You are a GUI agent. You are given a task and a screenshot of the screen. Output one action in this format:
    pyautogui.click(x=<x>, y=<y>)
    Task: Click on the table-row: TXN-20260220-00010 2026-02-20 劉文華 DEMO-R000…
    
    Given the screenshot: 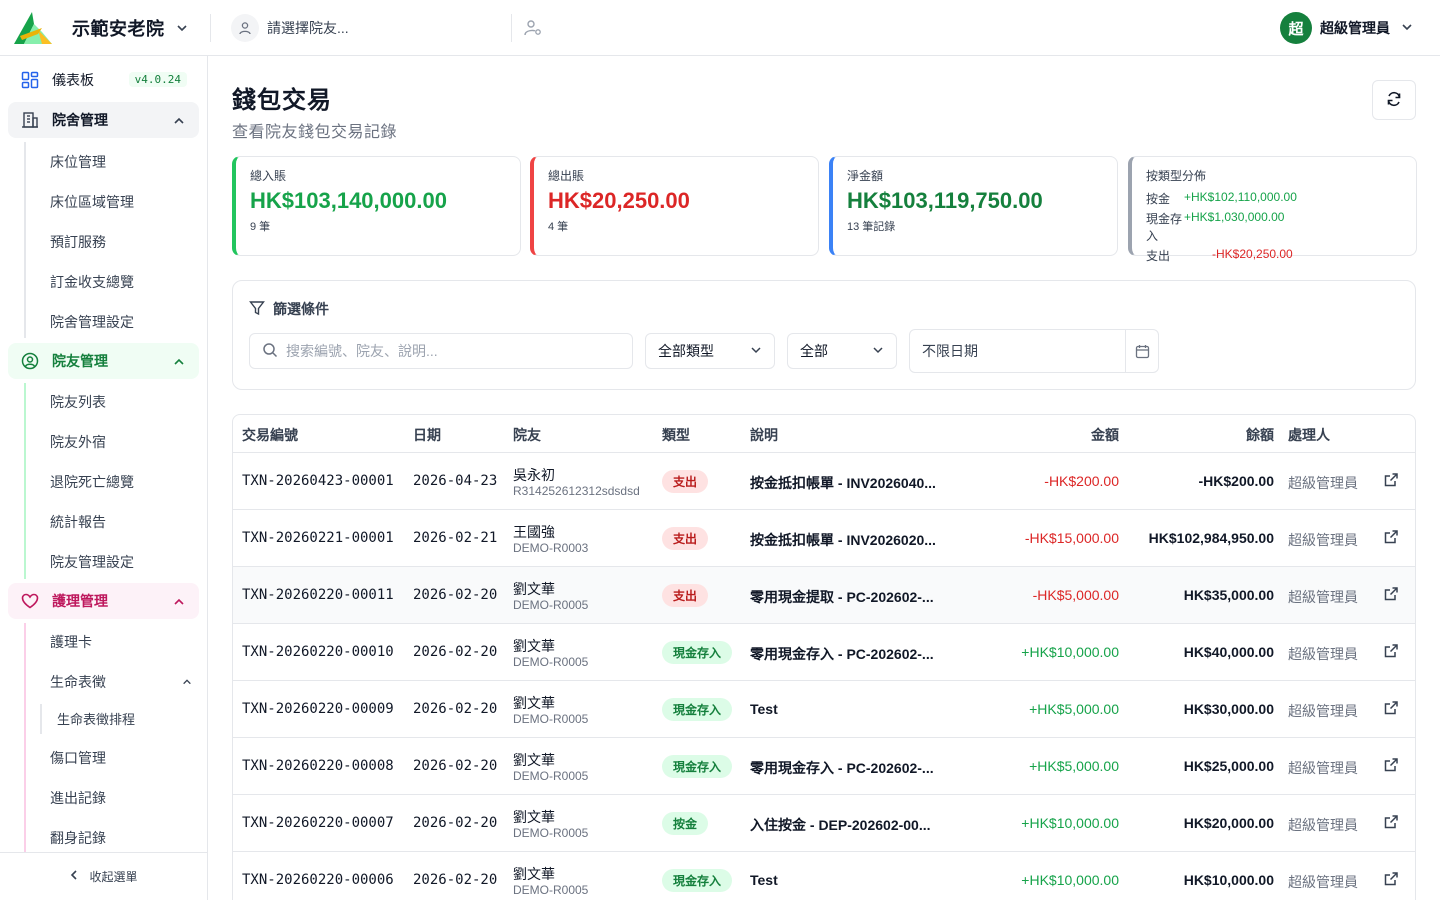 What is the action you would take?
    pyautogui.click(x=824, y=652)
    